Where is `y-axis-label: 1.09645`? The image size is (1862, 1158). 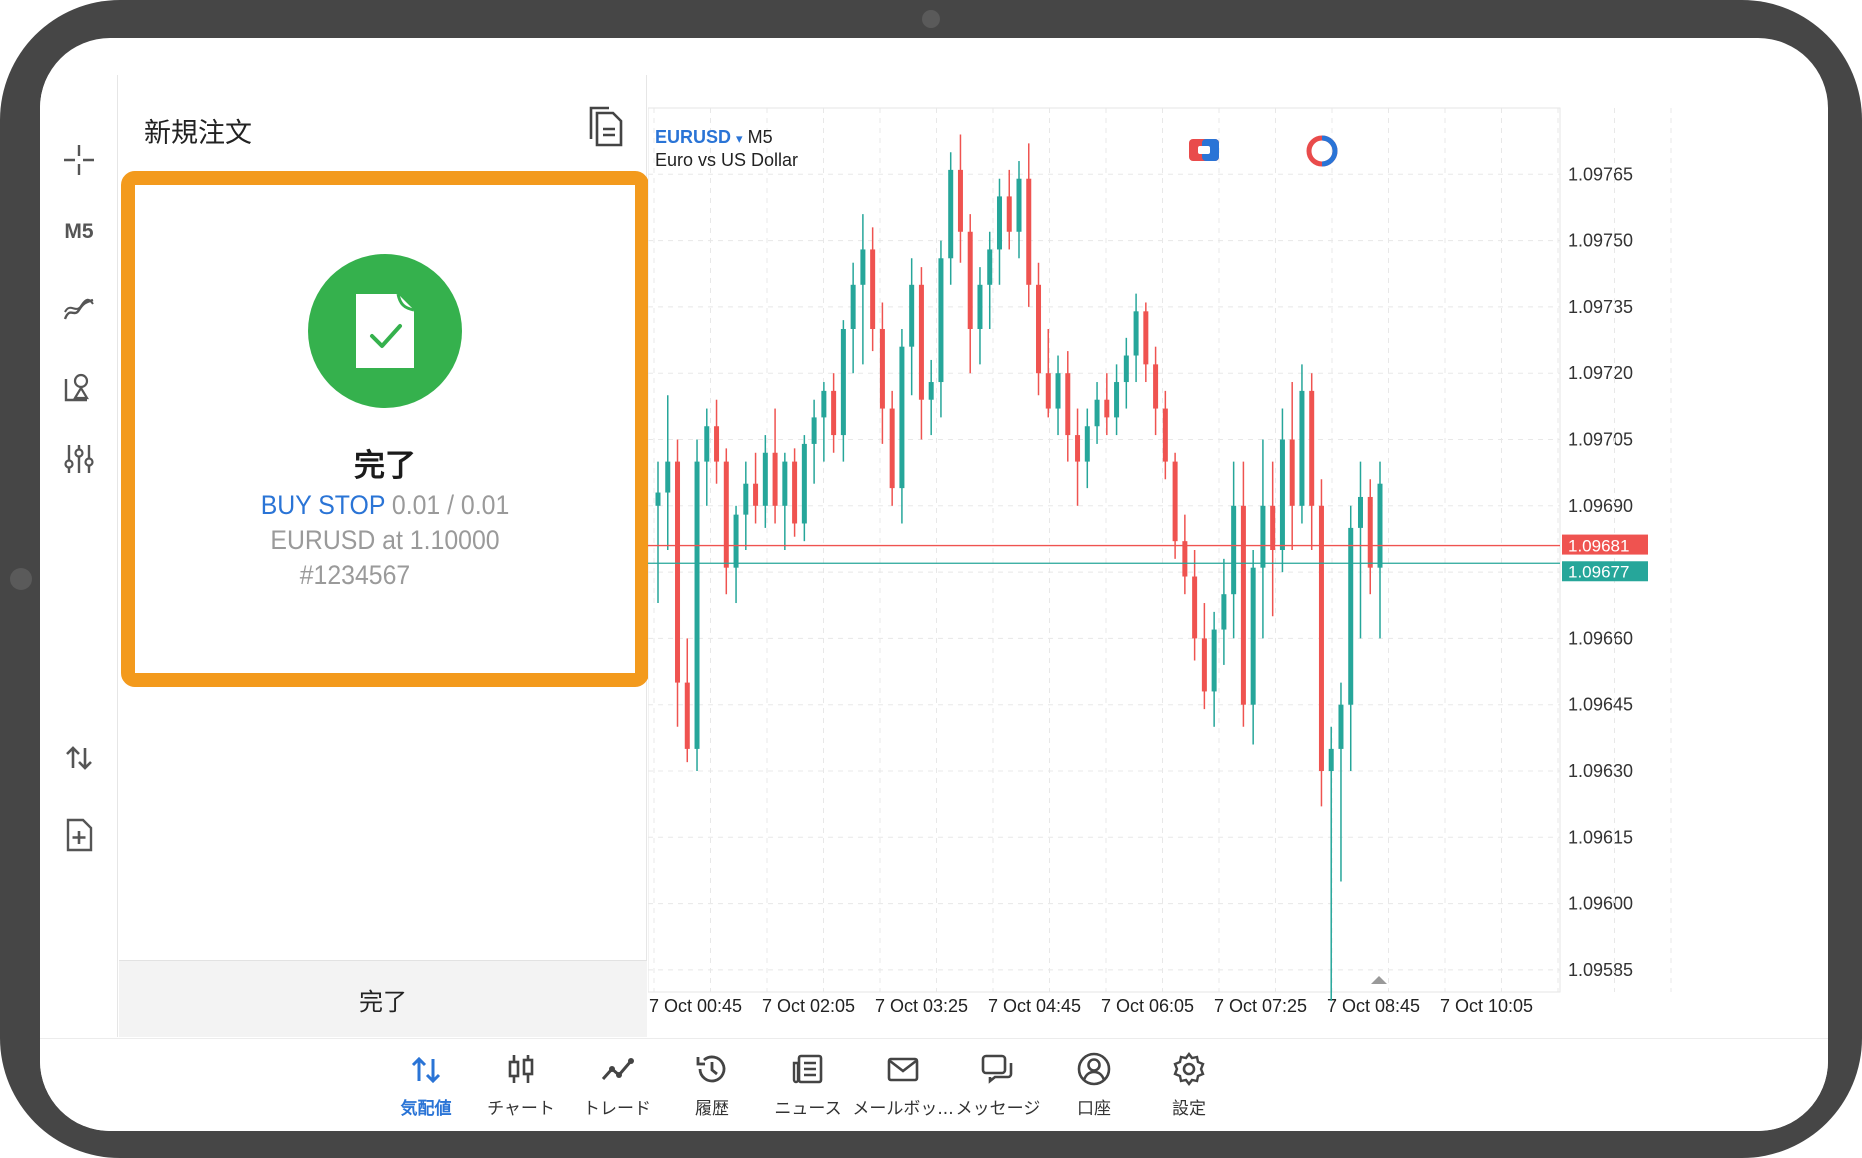 y-axis-label: 1.09645 is located at coordinates (1600, 705).